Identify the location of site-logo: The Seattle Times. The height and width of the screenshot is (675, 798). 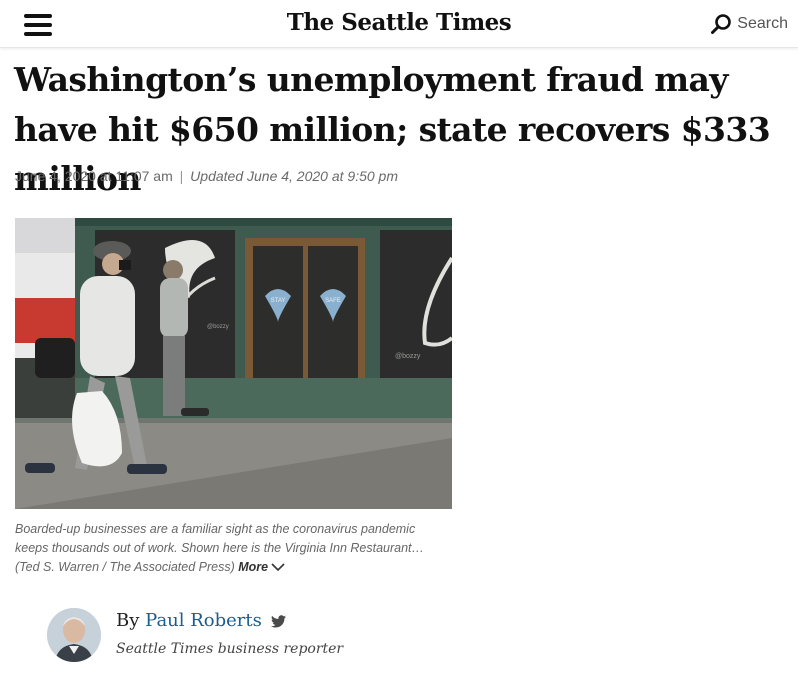
(399, 22).